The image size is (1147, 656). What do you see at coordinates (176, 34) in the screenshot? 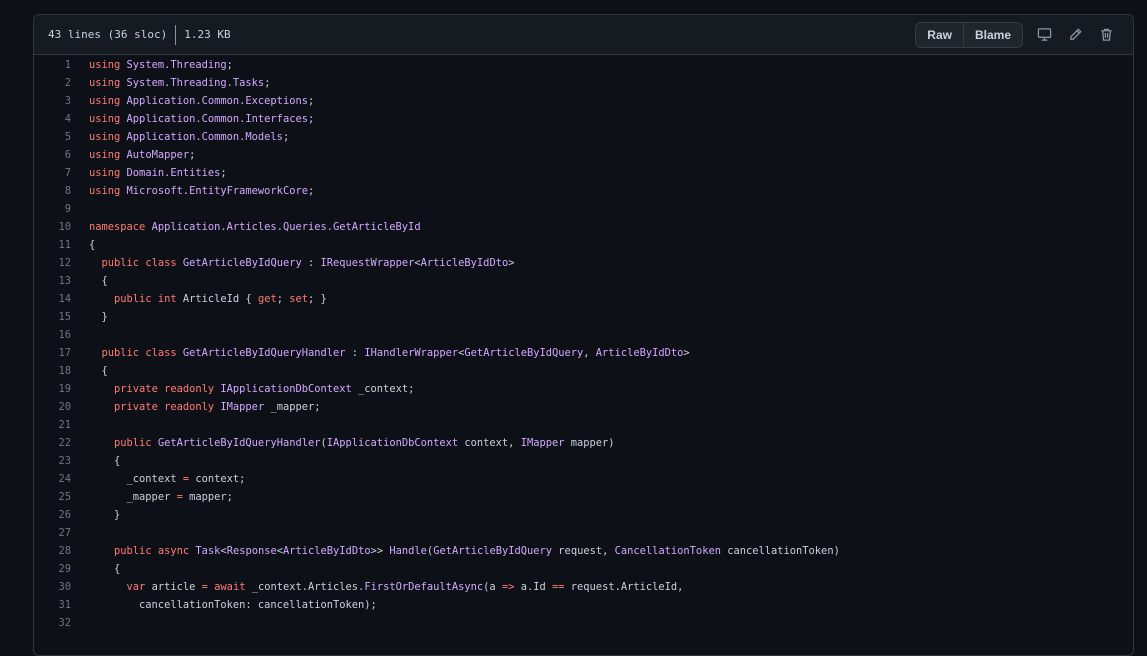
I see `divider` at bounding box center [176, 34].